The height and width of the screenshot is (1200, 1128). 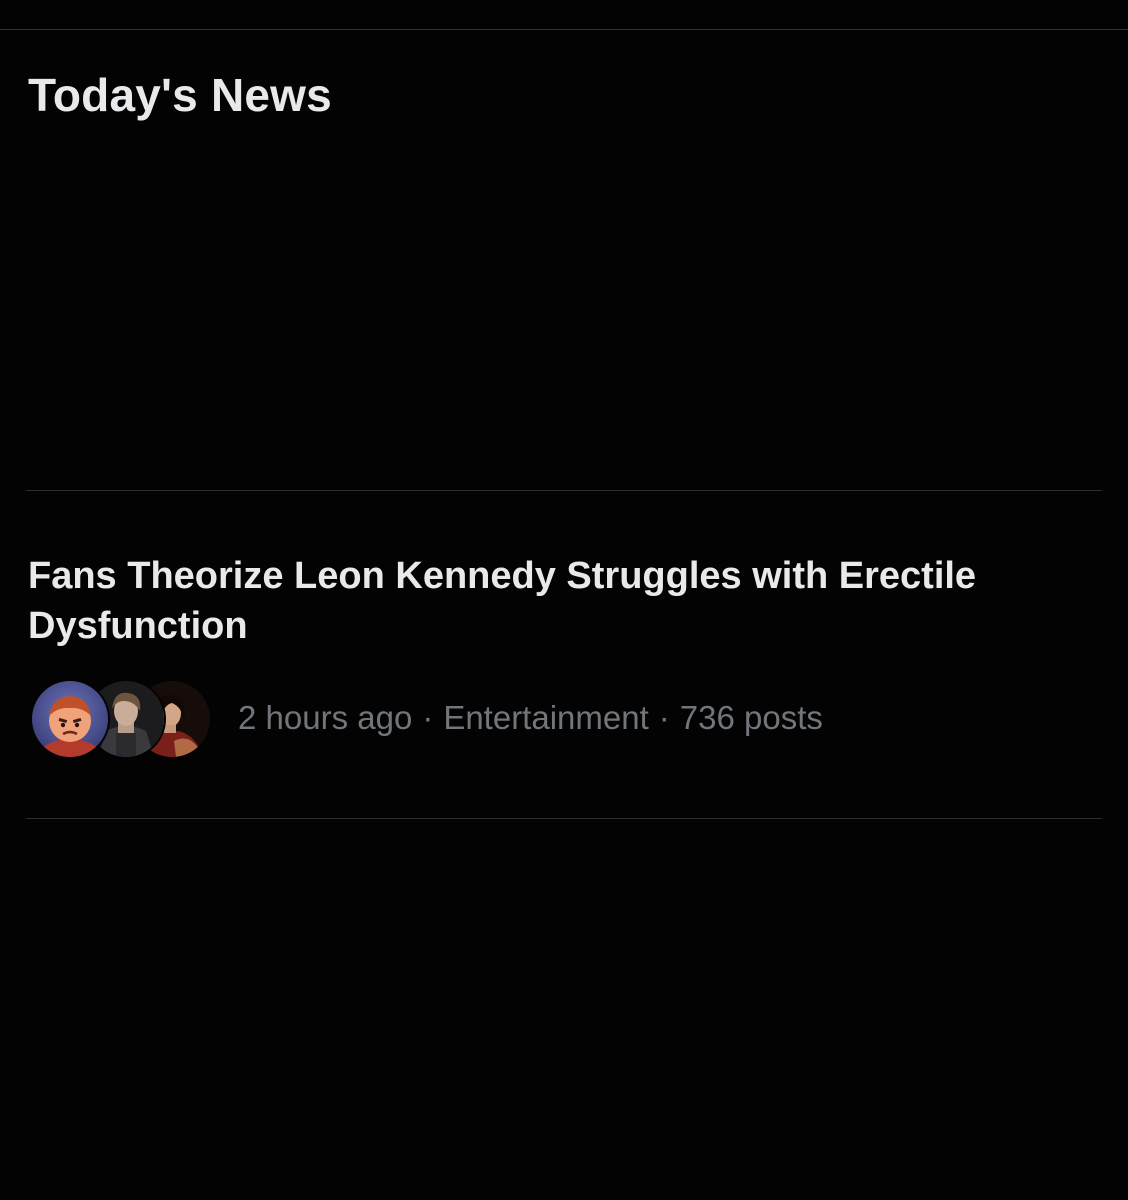 I want to click on news-category: Entertainment, so click(x=546, y=717).